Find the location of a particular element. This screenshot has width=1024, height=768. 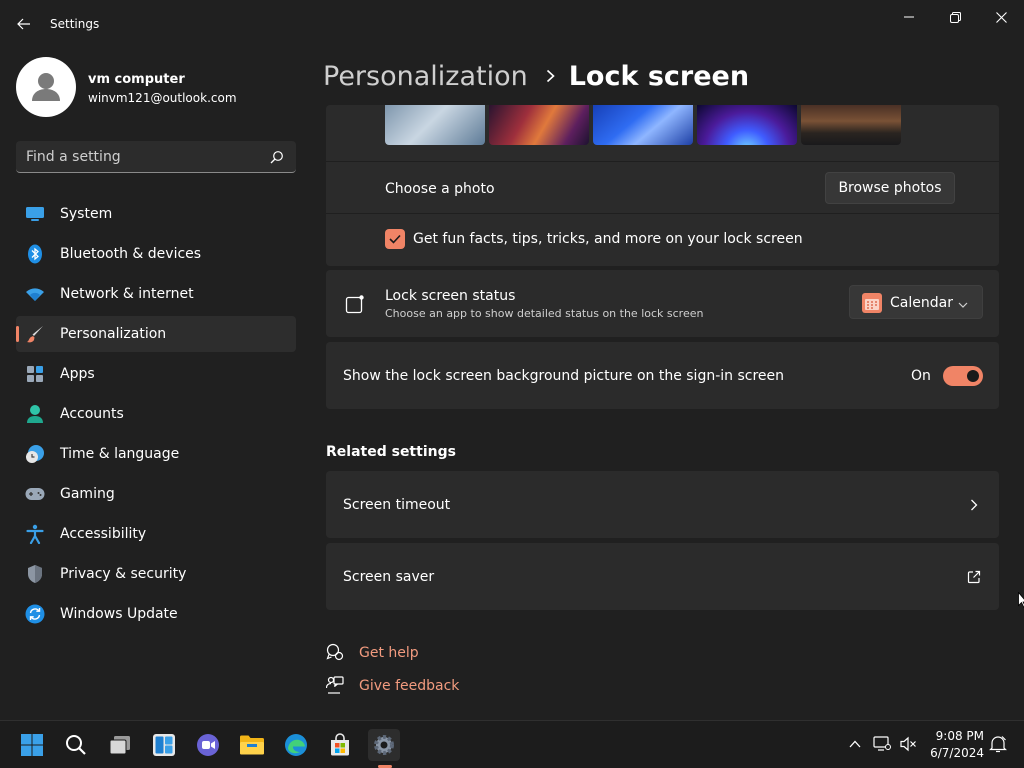

sidebar-item-label: Accounts is located at coordinates (92, 414).